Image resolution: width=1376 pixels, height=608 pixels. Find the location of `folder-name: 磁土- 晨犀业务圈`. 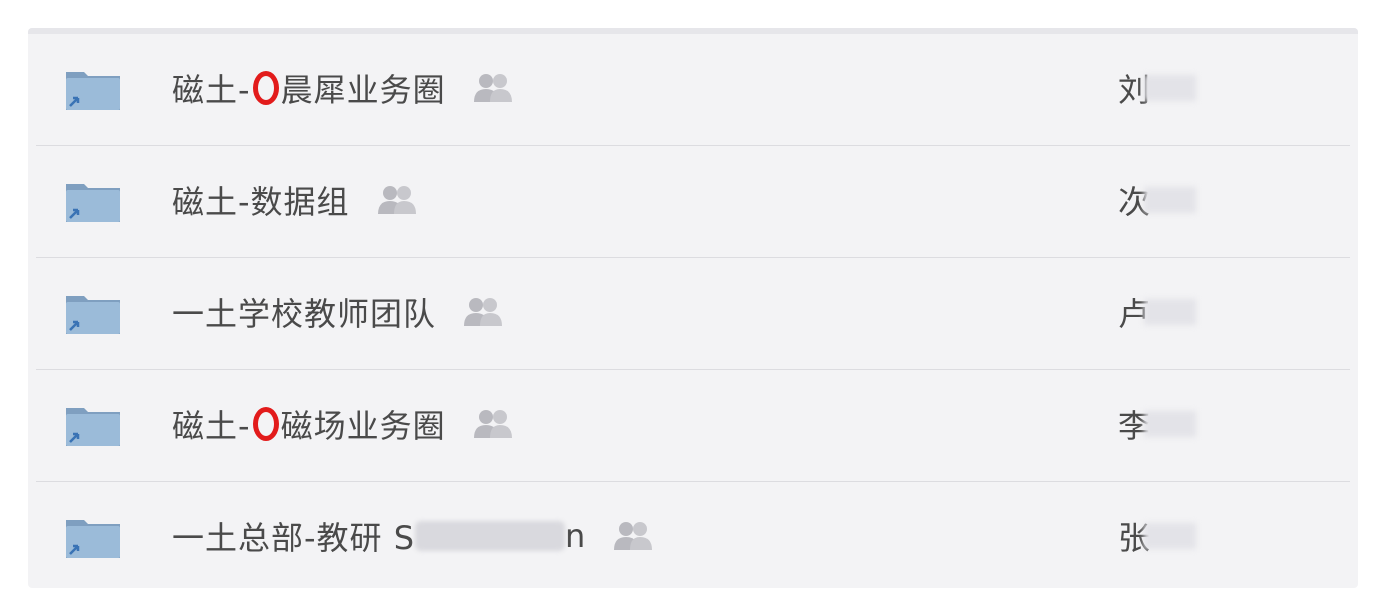

folder-name: 磁土- 晨犀业务圈 is located at coordinates (343, 88).